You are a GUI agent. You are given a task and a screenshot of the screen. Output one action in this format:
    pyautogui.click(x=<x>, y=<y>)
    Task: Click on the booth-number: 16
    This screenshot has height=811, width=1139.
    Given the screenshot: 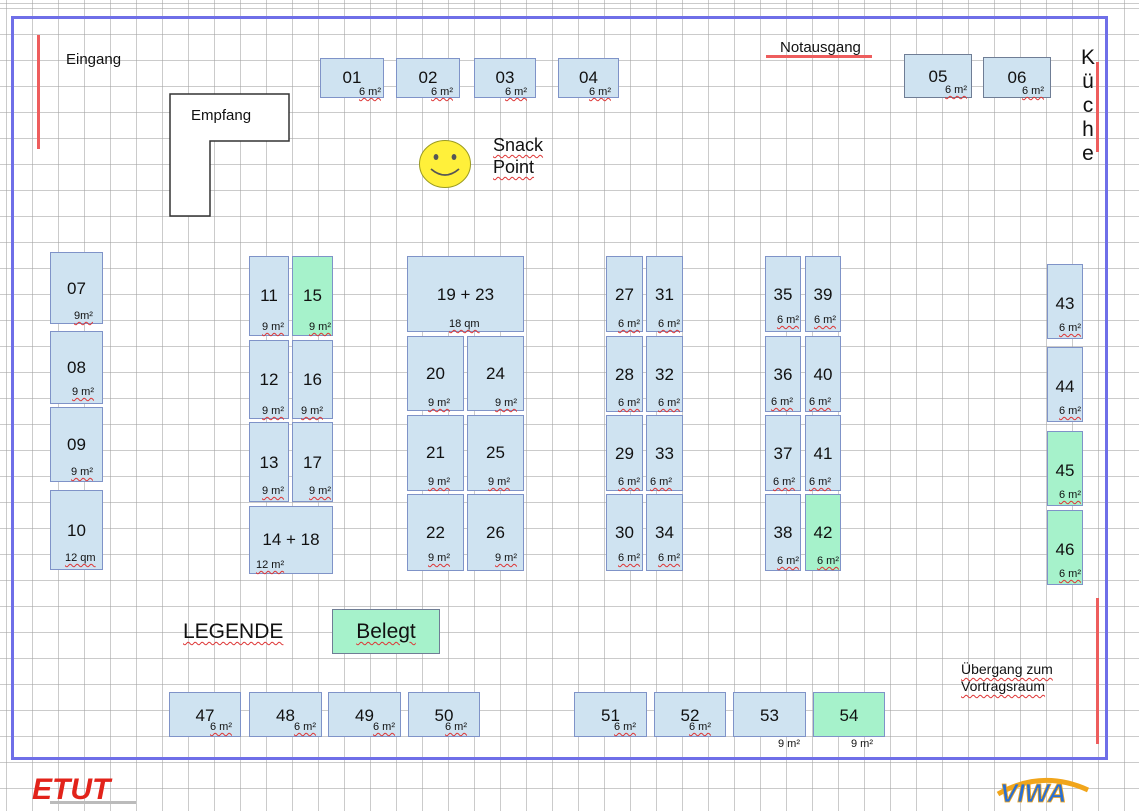 What is the action you would take?
    pyautogui.click(x=312, y=379)
    